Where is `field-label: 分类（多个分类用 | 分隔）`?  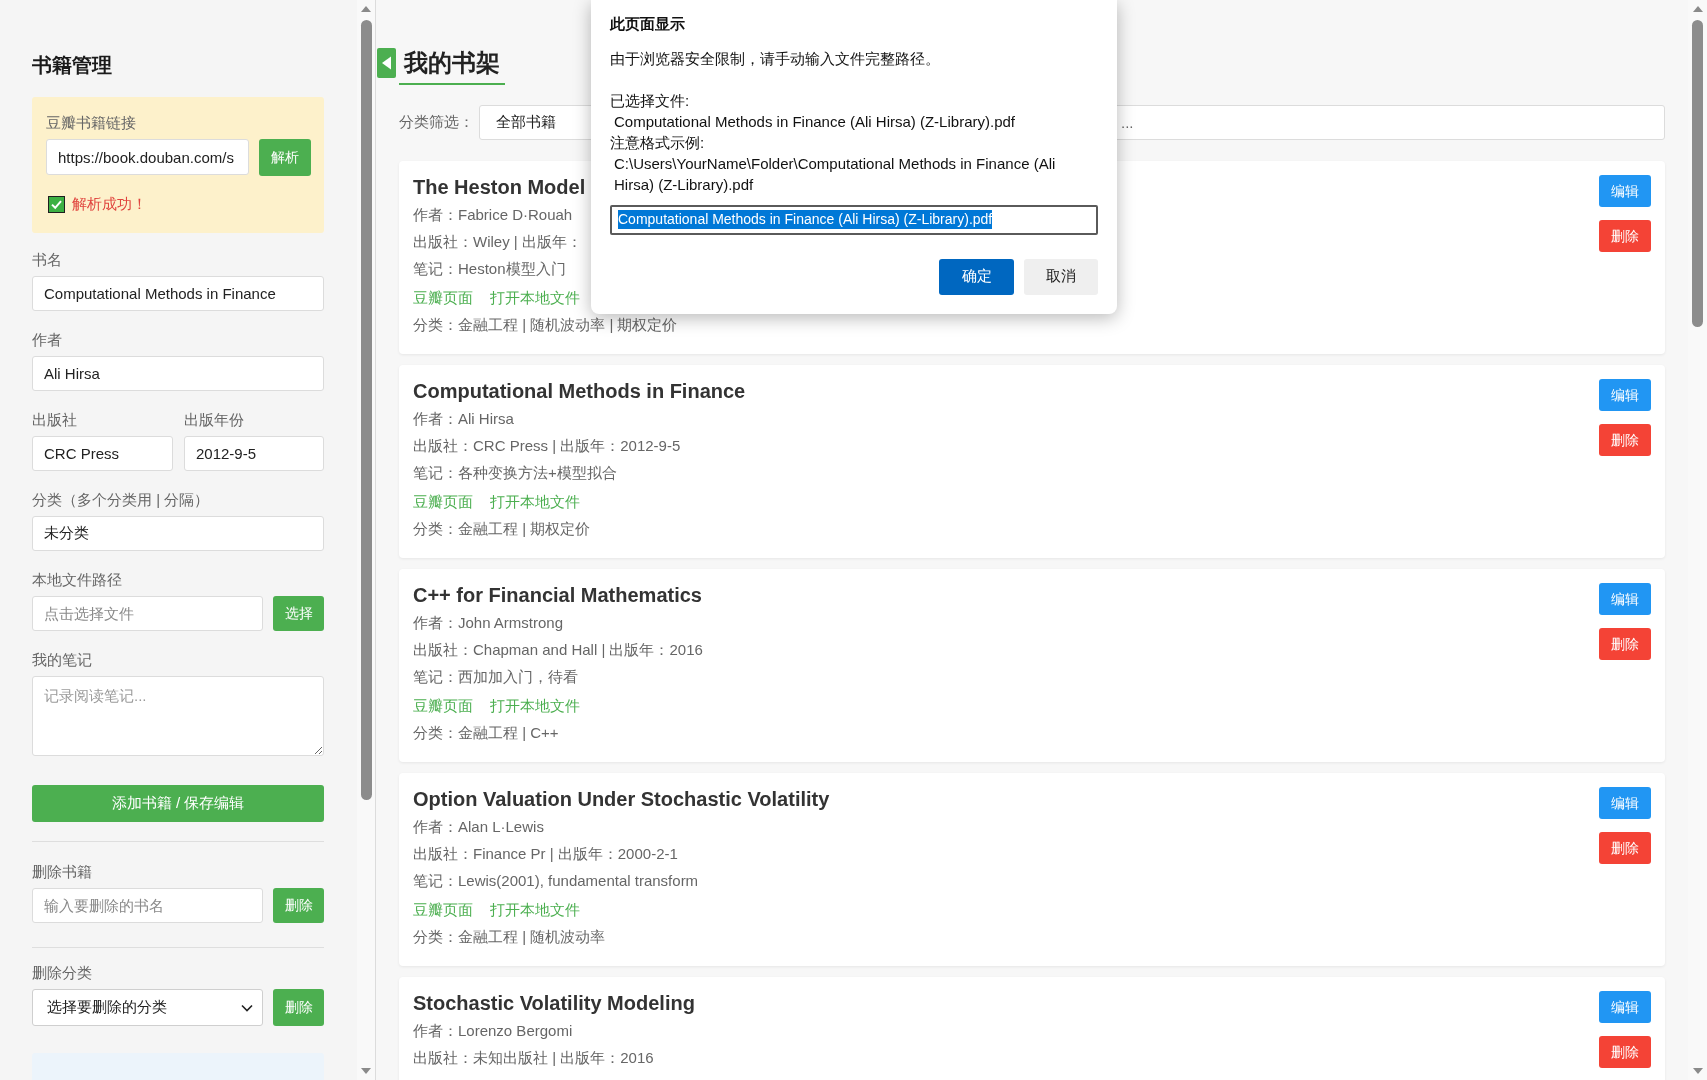 field-label: 分类（多个分类用 | 分隔） is located at coordinates (121, 500).